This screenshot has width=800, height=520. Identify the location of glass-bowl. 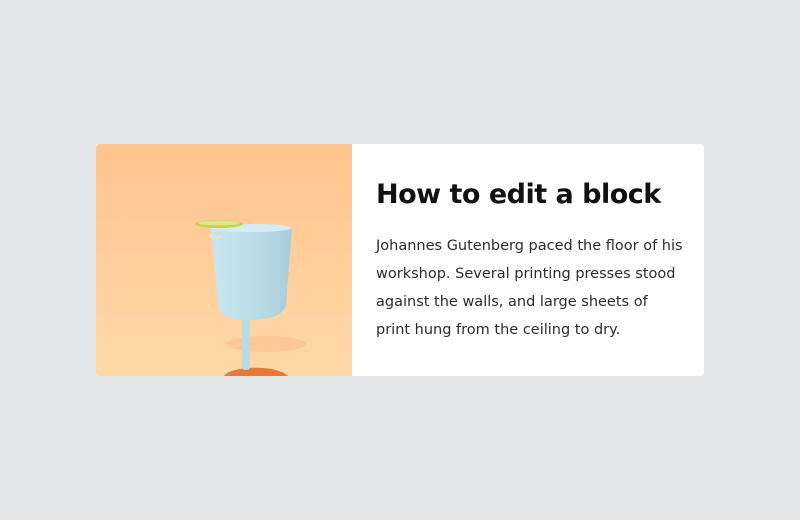
(251, 274).